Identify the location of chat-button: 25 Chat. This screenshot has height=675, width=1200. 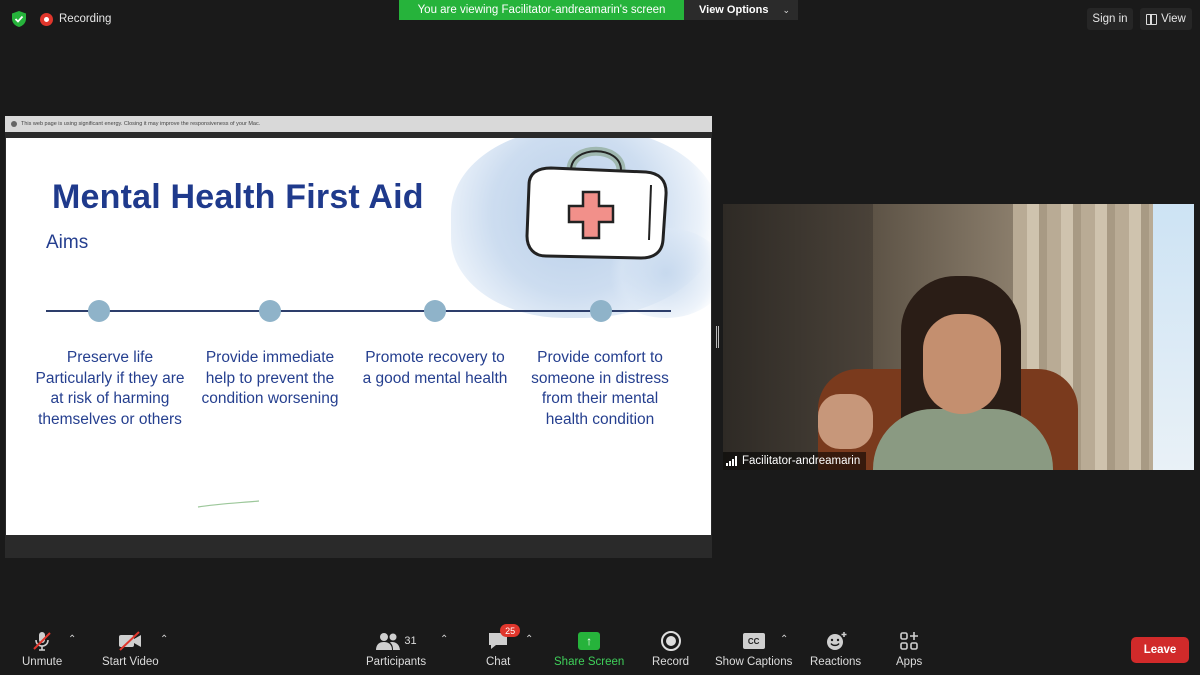
(503, 646).